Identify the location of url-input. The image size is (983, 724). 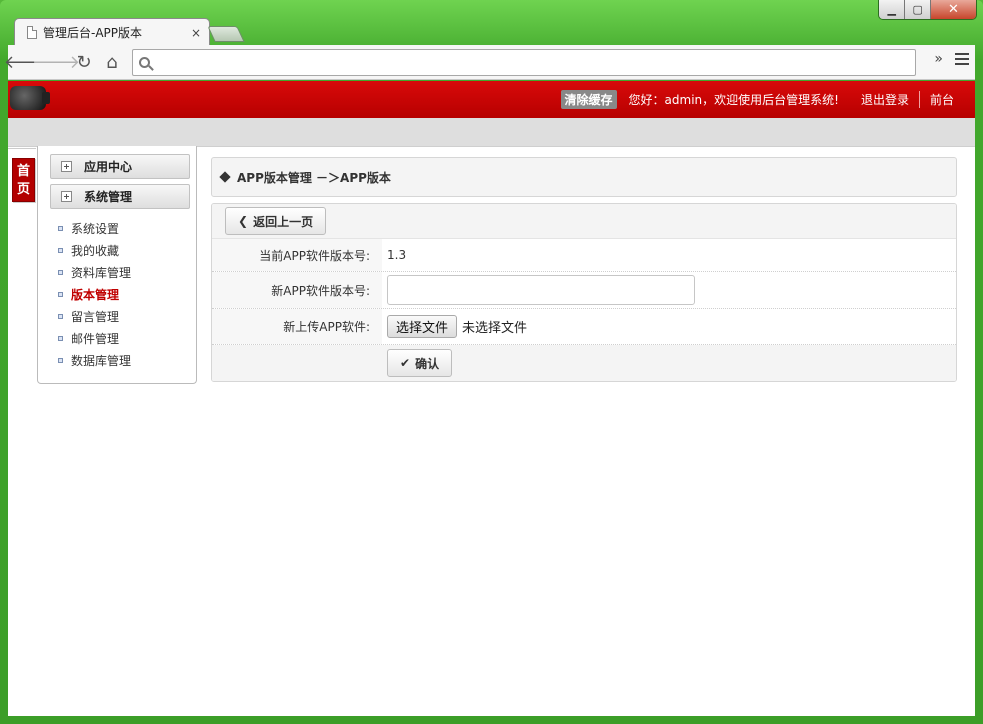
(536, 62).